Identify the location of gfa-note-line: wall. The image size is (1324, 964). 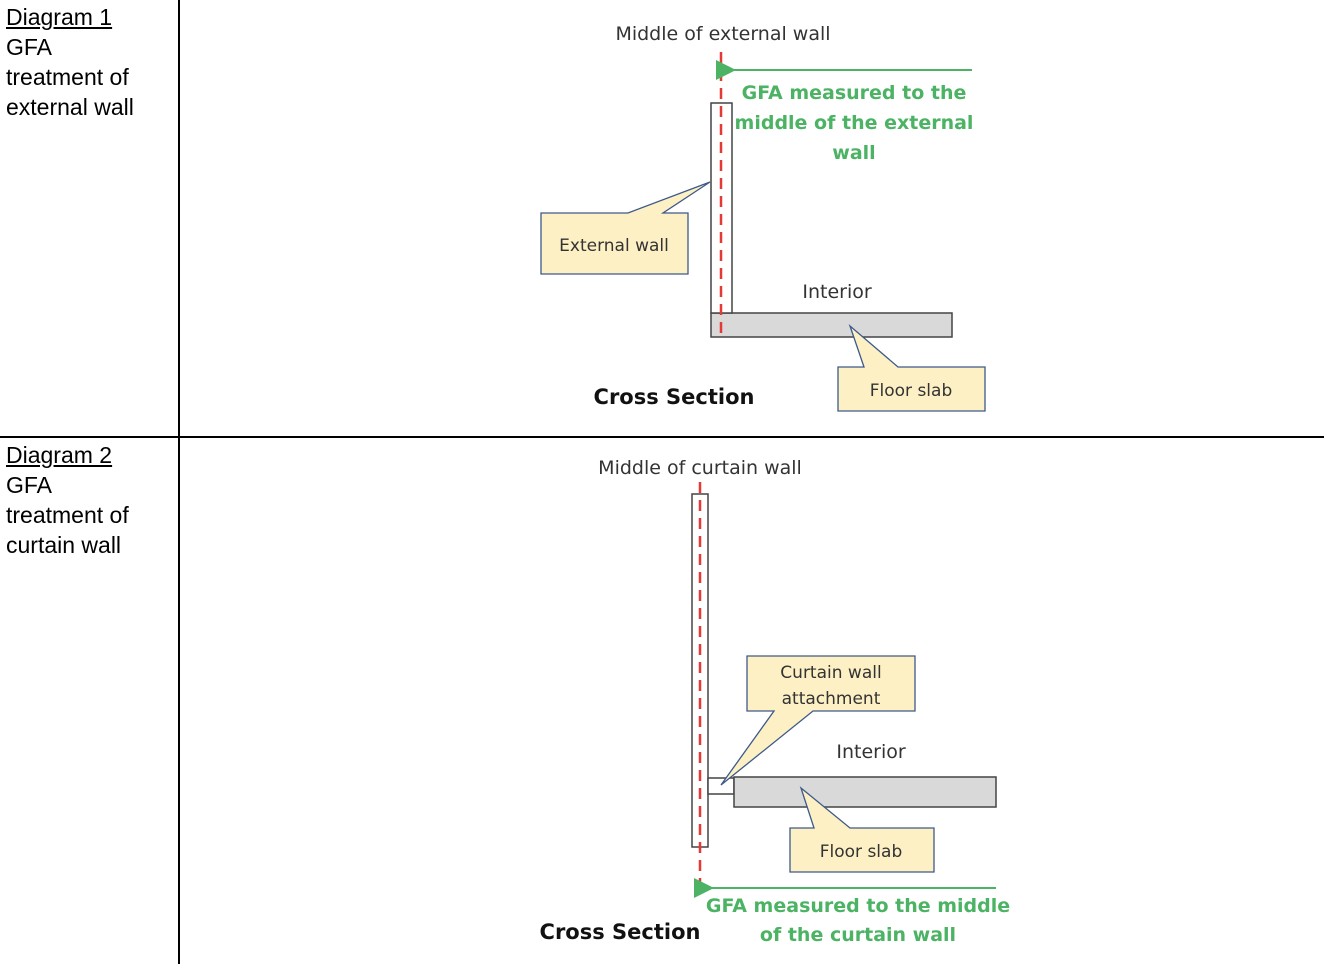
(853, 153).